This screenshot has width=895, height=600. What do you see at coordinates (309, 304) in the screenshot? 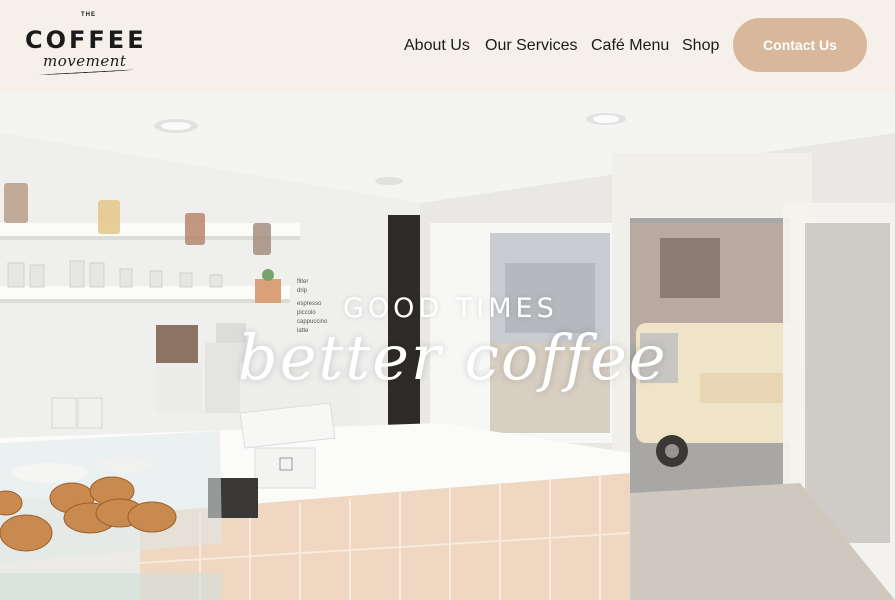
I see `menu-item-espresso: espresso` at bounding box center [309, 304].